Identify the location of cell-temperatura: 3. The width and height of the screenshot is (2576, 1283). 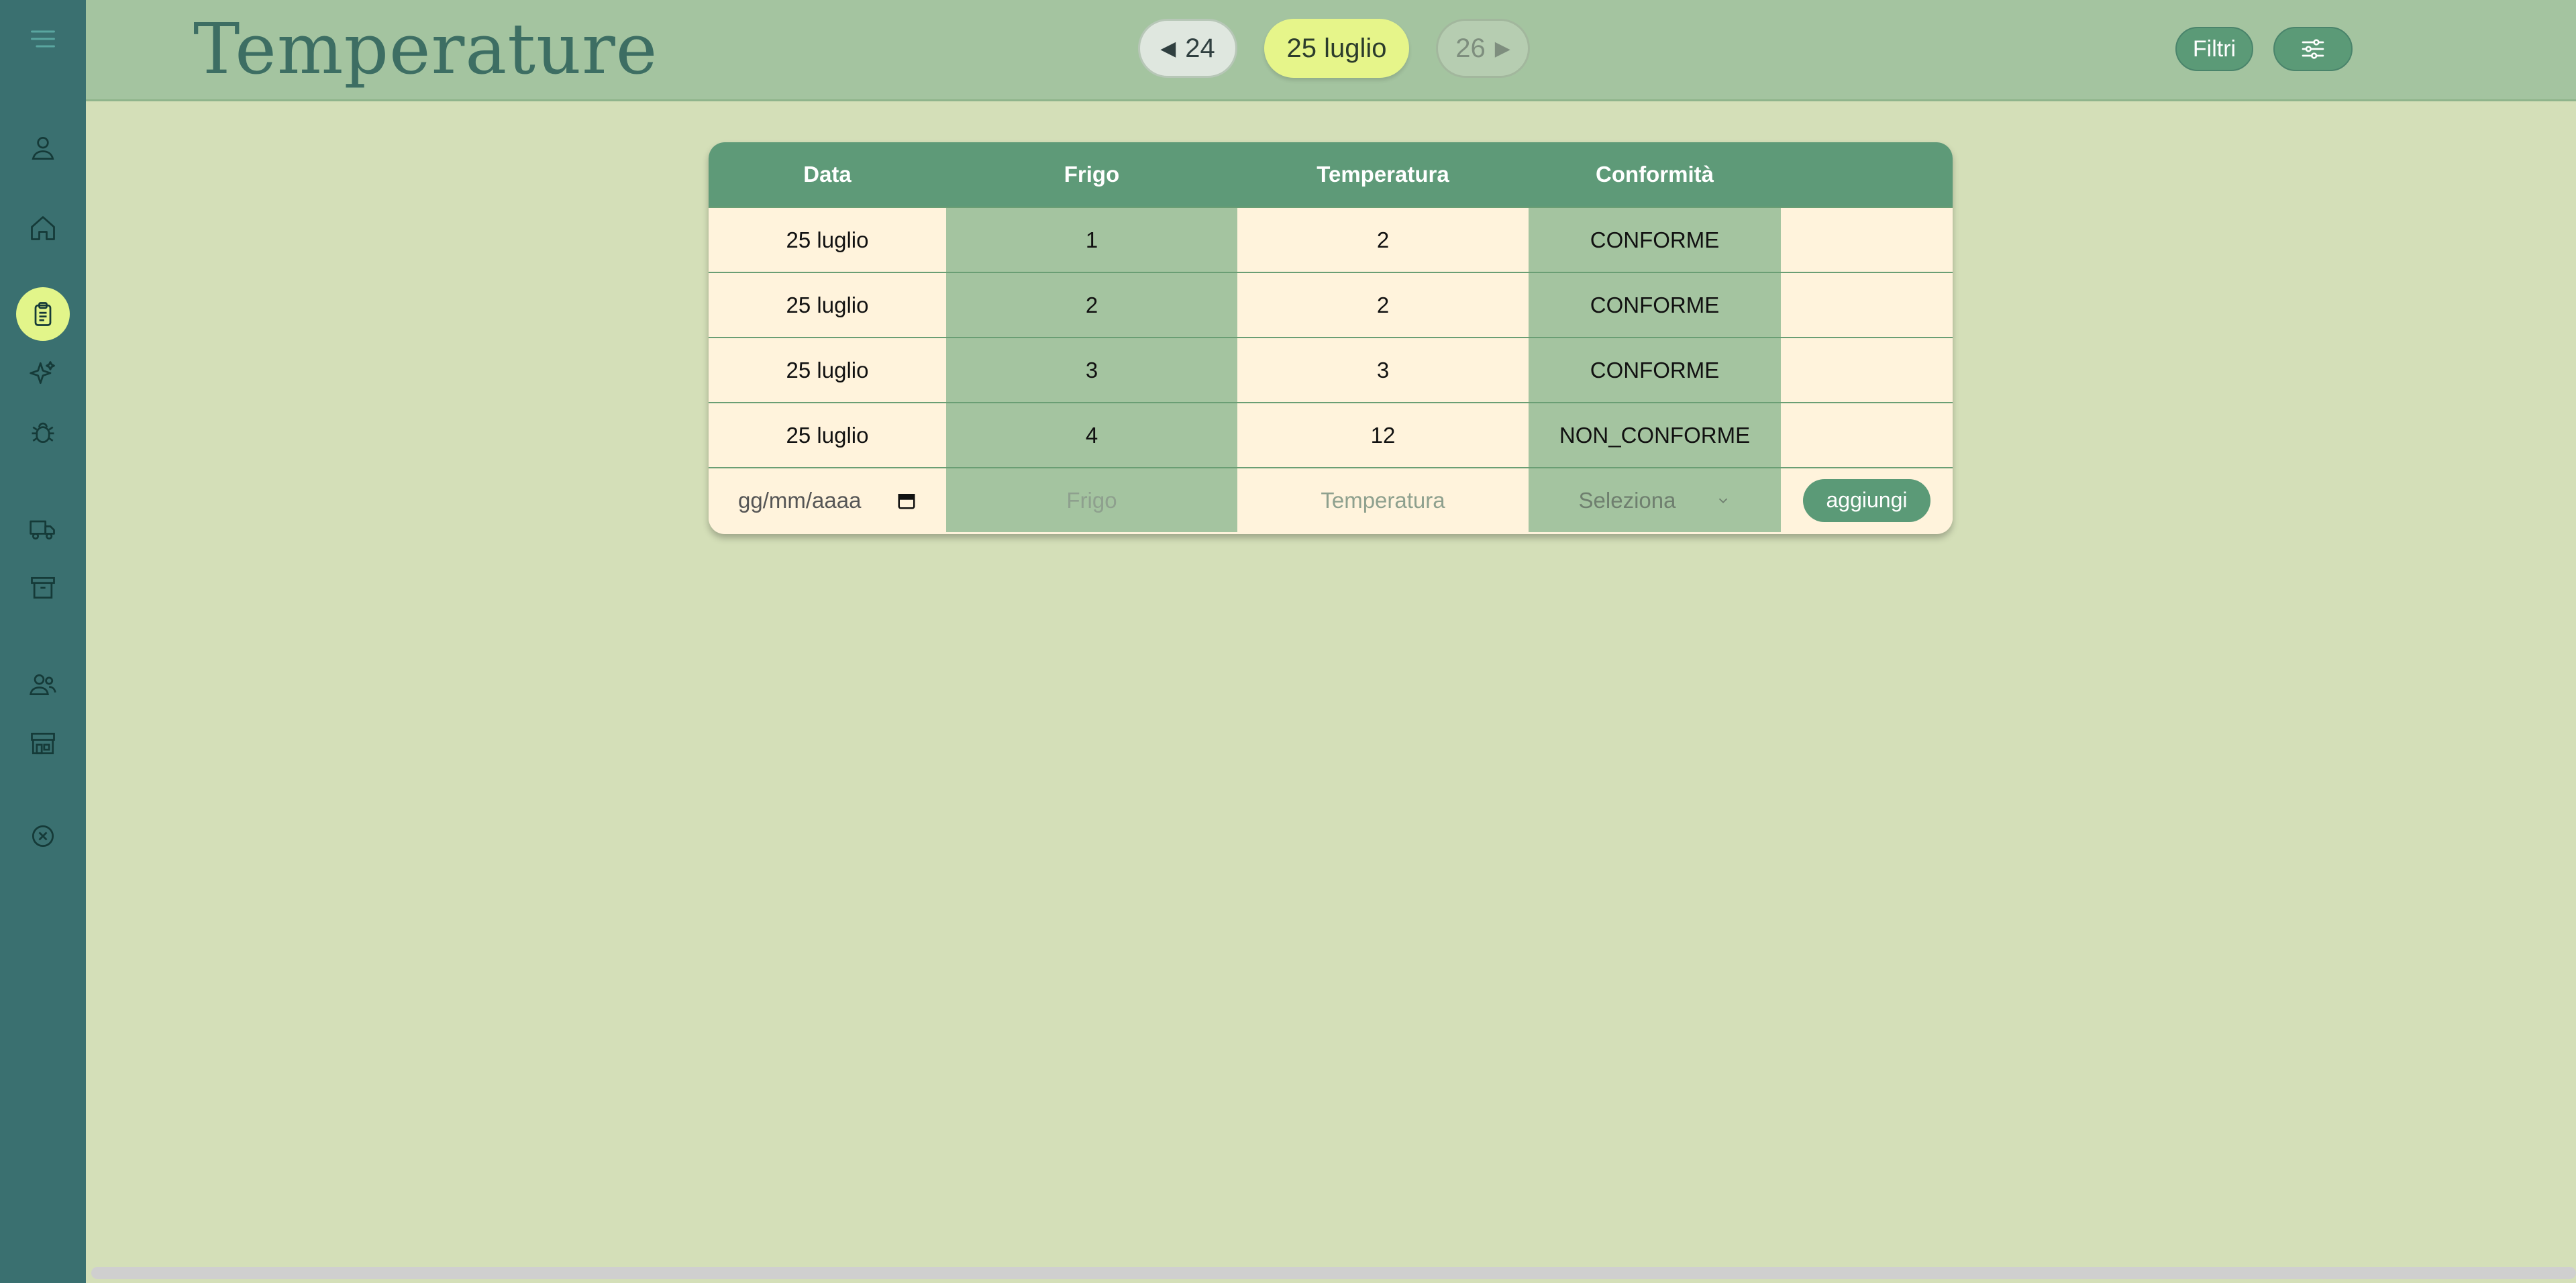
(1383, 370).